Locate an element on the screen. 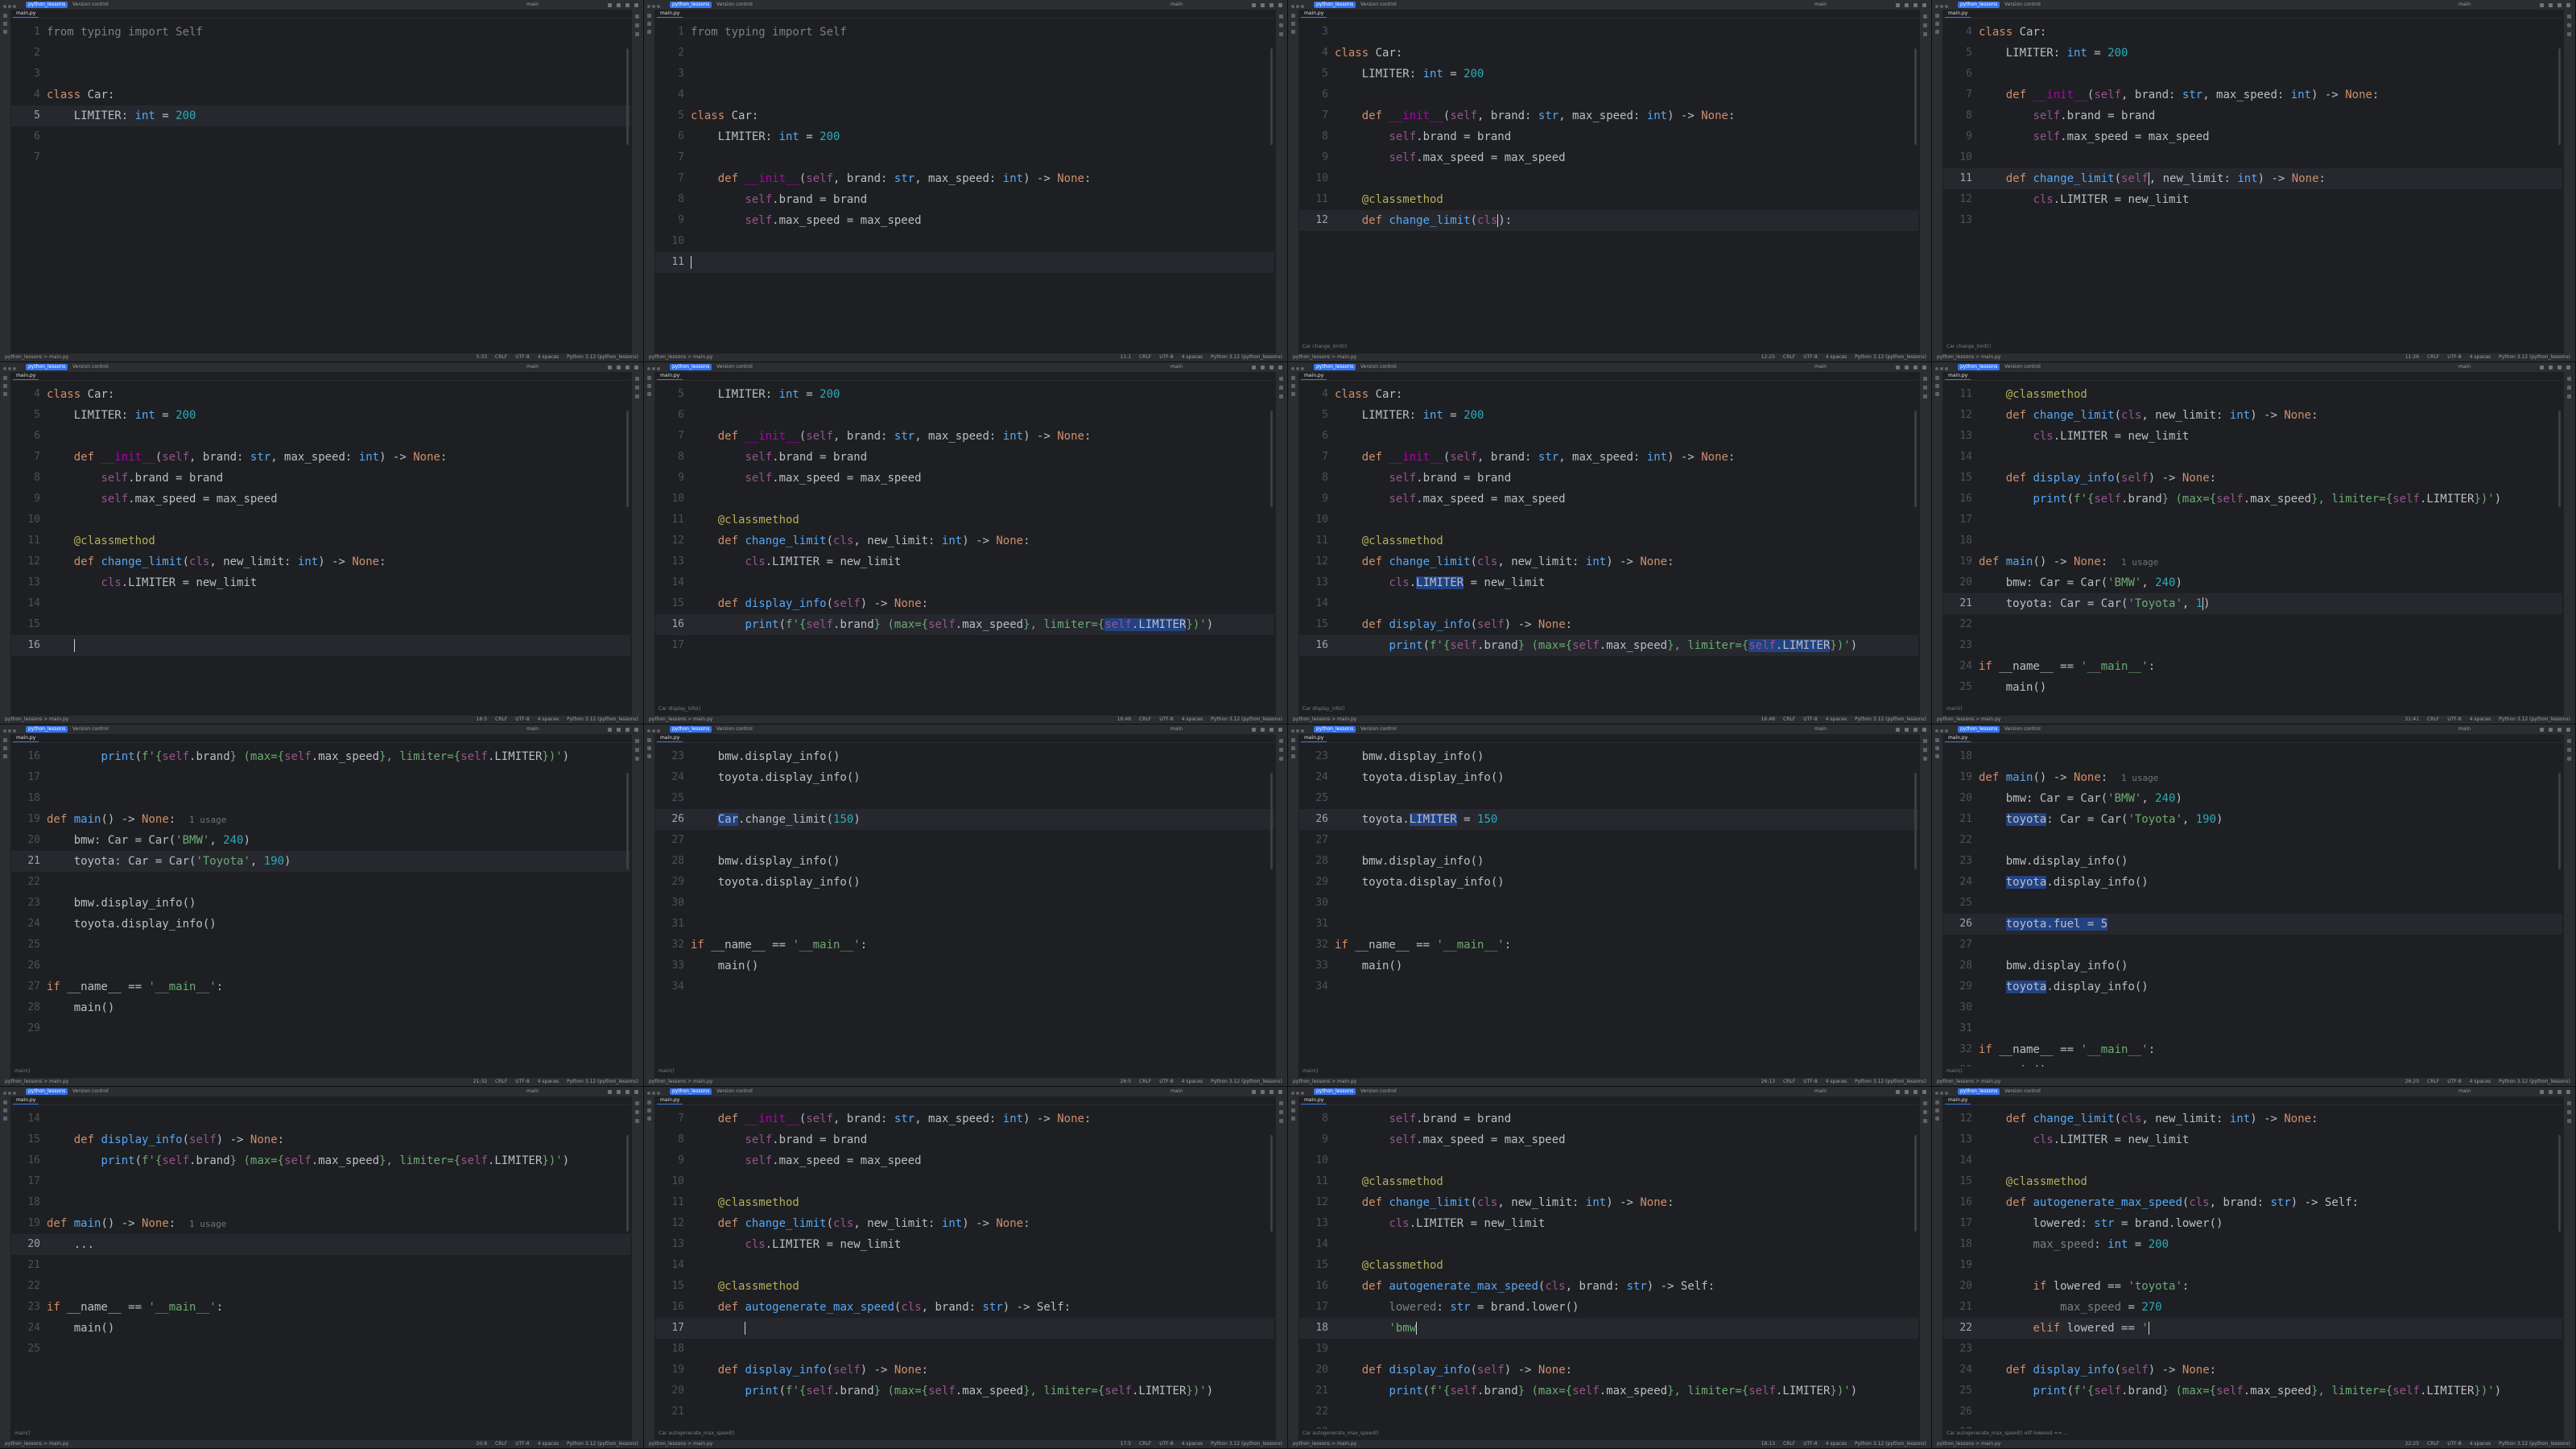 The image size is (2576, 1449). caret-position: 16:5 is located at coordinates (482, 719).